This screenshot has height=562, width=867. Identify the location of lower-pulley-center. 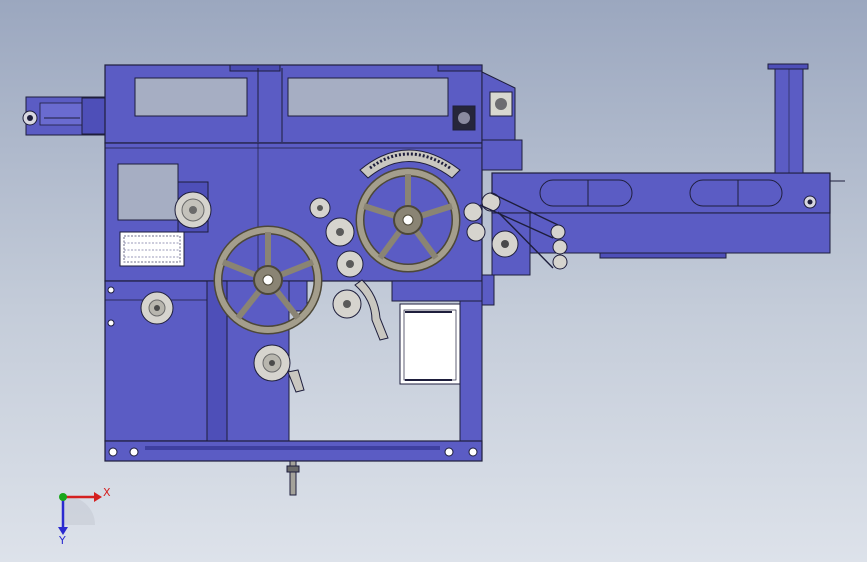
(272, 363).